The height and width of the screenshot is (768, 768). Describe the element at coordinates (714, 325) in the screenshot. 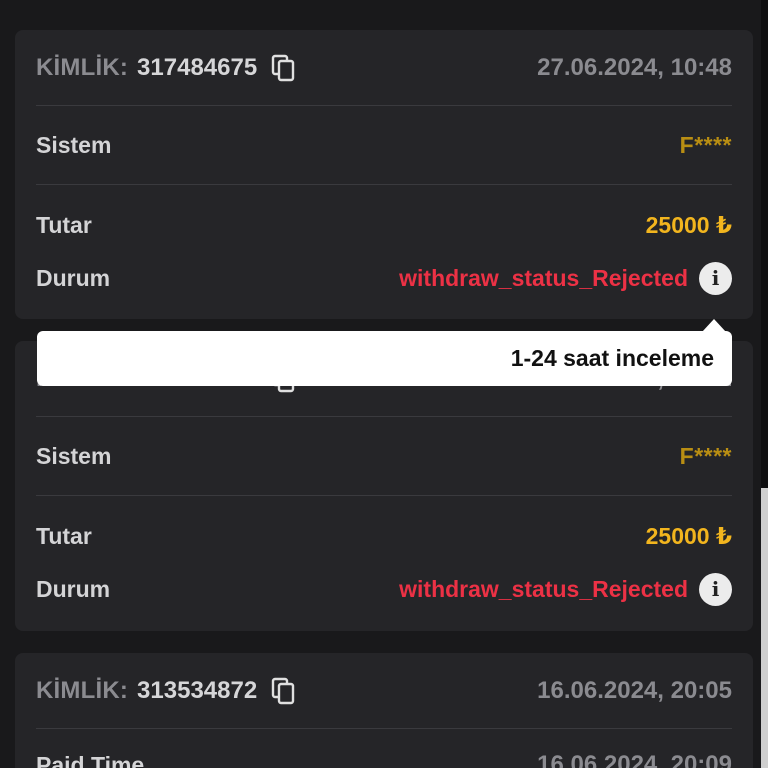

I see `tooltip-arrow` at that location.